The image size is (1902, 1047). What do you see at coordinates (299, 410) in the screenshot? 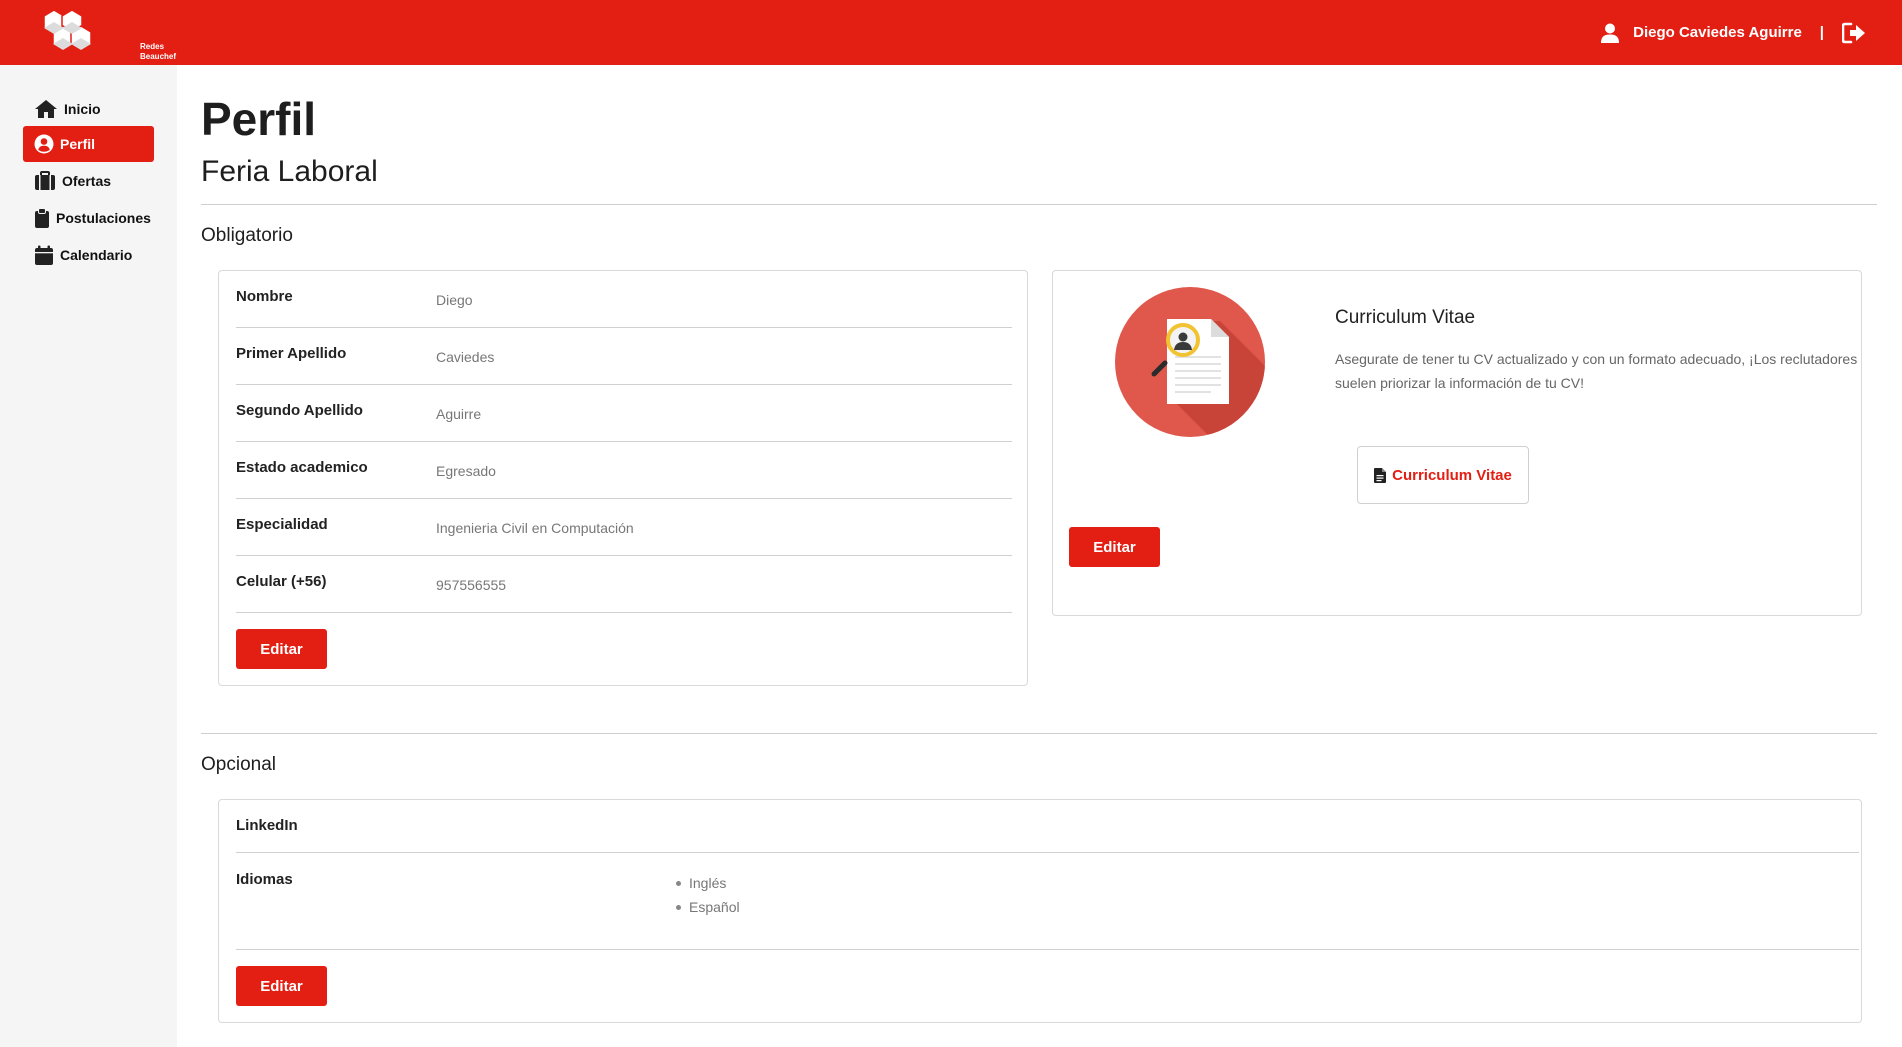
I see `field-label: Segundo Apellido` at bounding box center [299, 410].